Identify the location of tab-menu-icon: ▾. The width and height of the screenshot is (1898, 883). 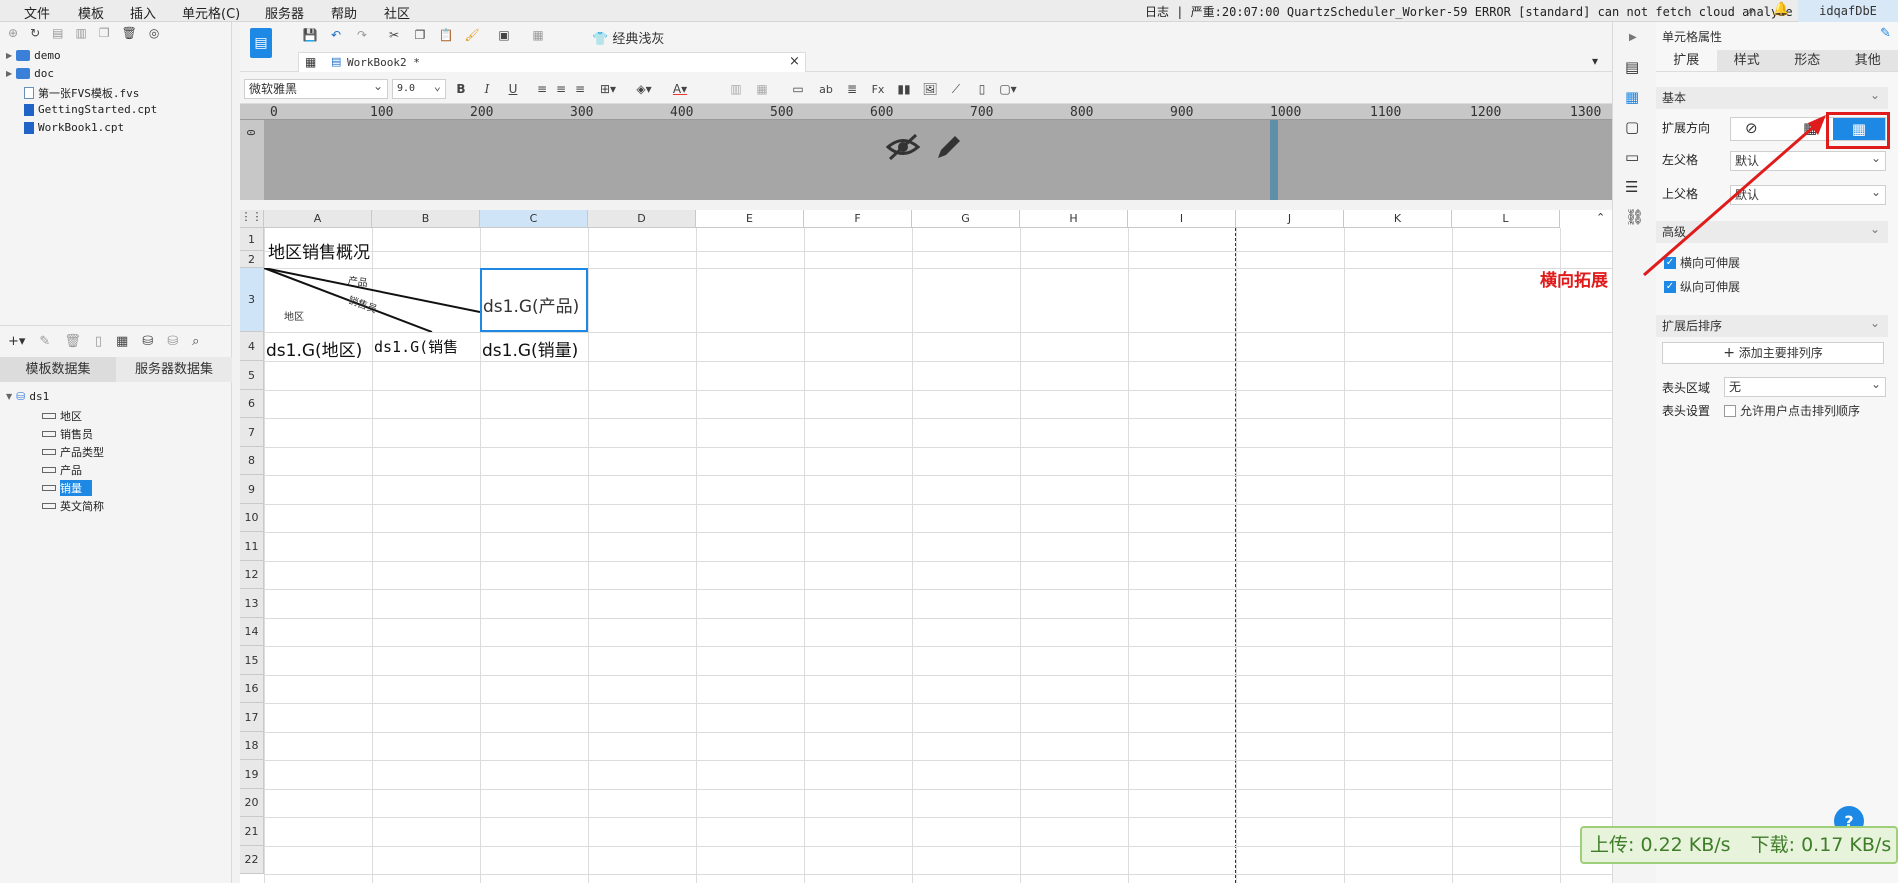
(1595, 61).